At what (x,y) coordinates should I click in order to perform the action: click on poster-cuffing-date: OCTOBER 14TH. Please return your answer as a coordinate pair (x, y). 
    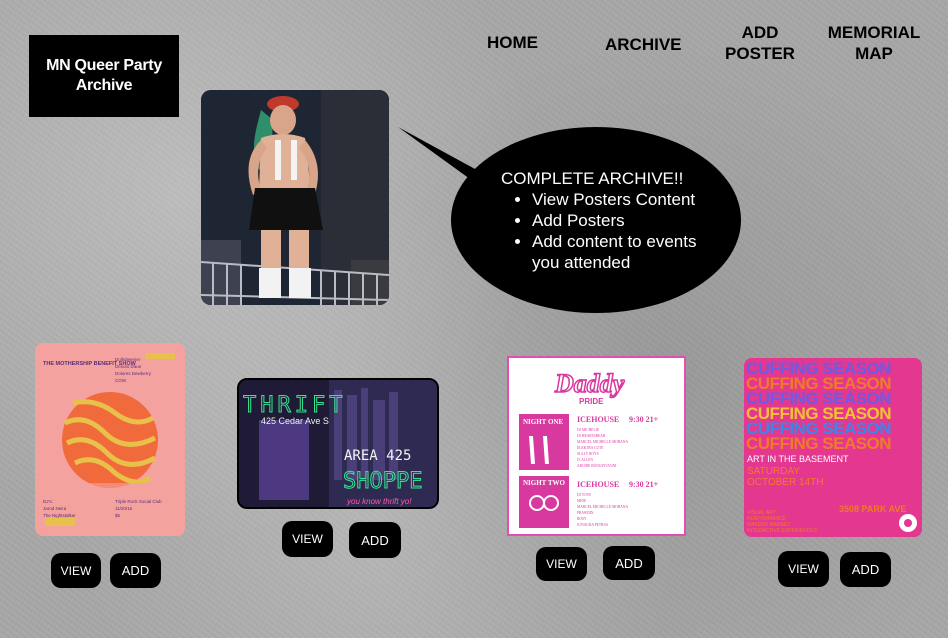
    Looking at the image, I should click on (785, 482).